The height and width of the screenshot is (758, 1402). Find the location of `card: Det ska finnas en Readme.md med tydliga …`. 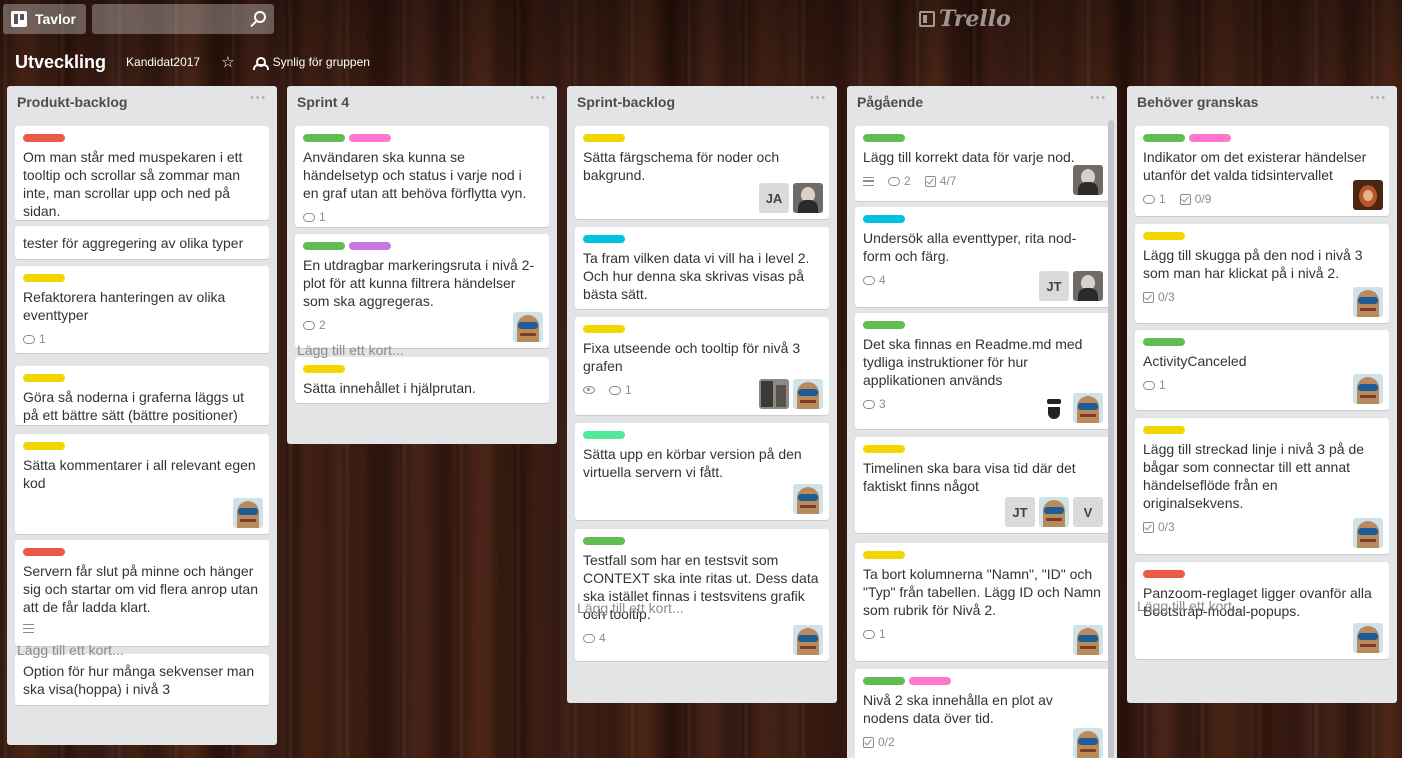

card: Det ska finnas en Readme.md med tydliga … is located at coordinates (982, 371).